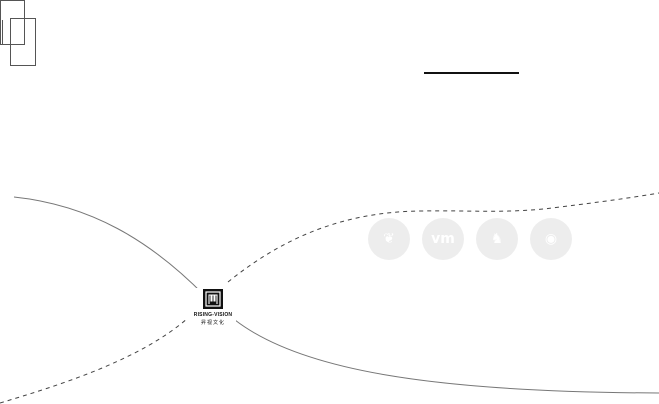 The image size is (659, 404). What do you see at coordinates (497, 239) in the screenshot?
I see `qq-icon: ♞` at bounding box center [497, 239].